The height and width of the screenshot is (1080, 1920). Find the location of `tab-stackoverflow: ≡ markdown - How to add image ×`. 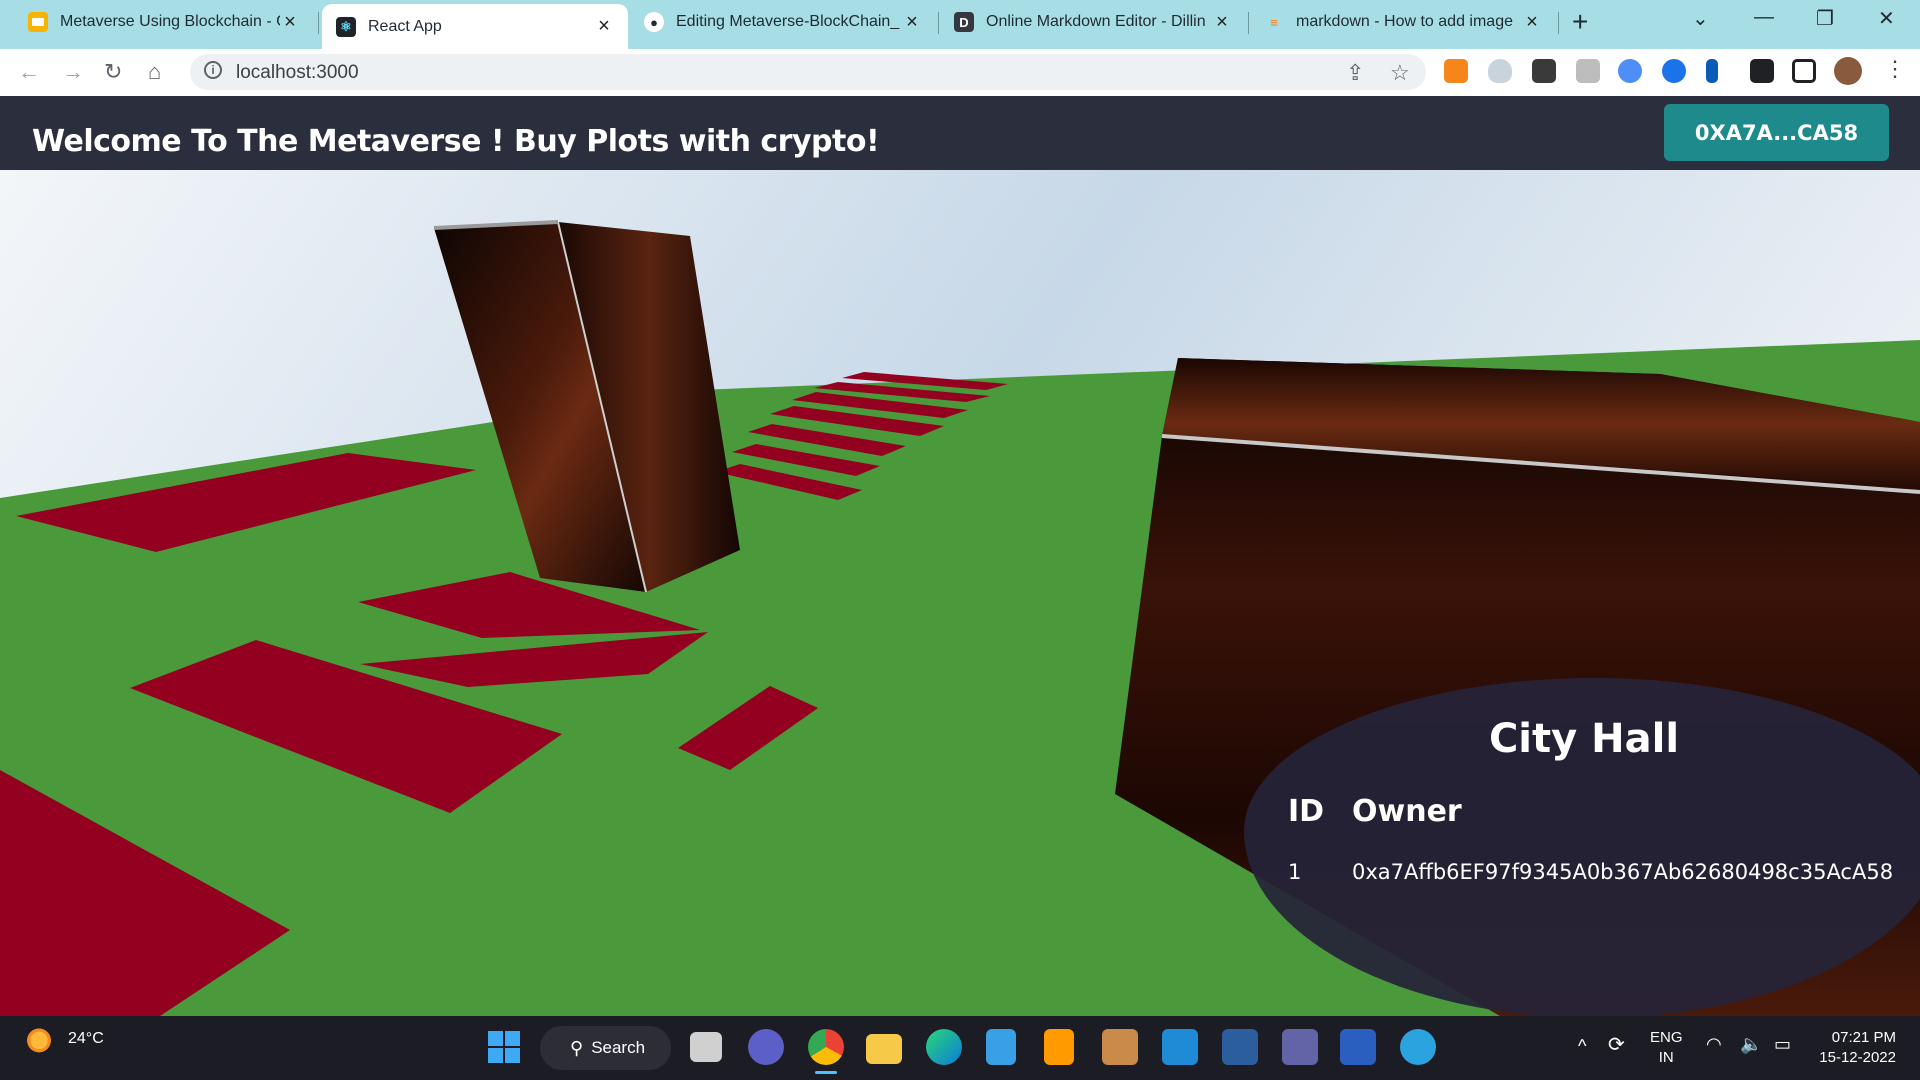

tab-stackoverflow: ≡ markdown - How to add image × is located at coordinates (1403, 22).